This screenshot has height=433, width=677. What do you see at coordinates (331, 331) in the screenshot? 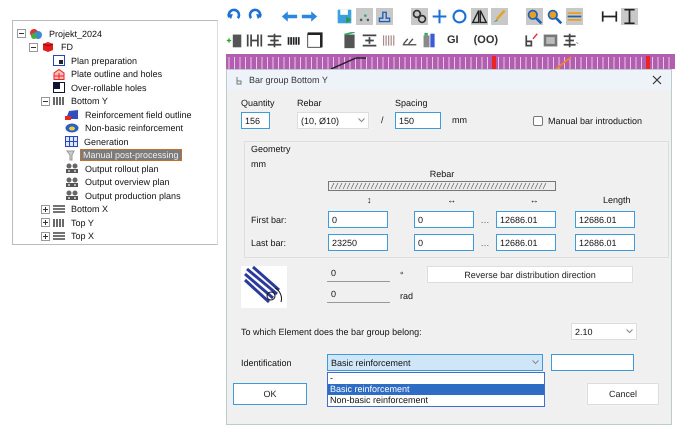
I see `element-label: To which Element does the bar group belong:` at bounding box center [331, 331].